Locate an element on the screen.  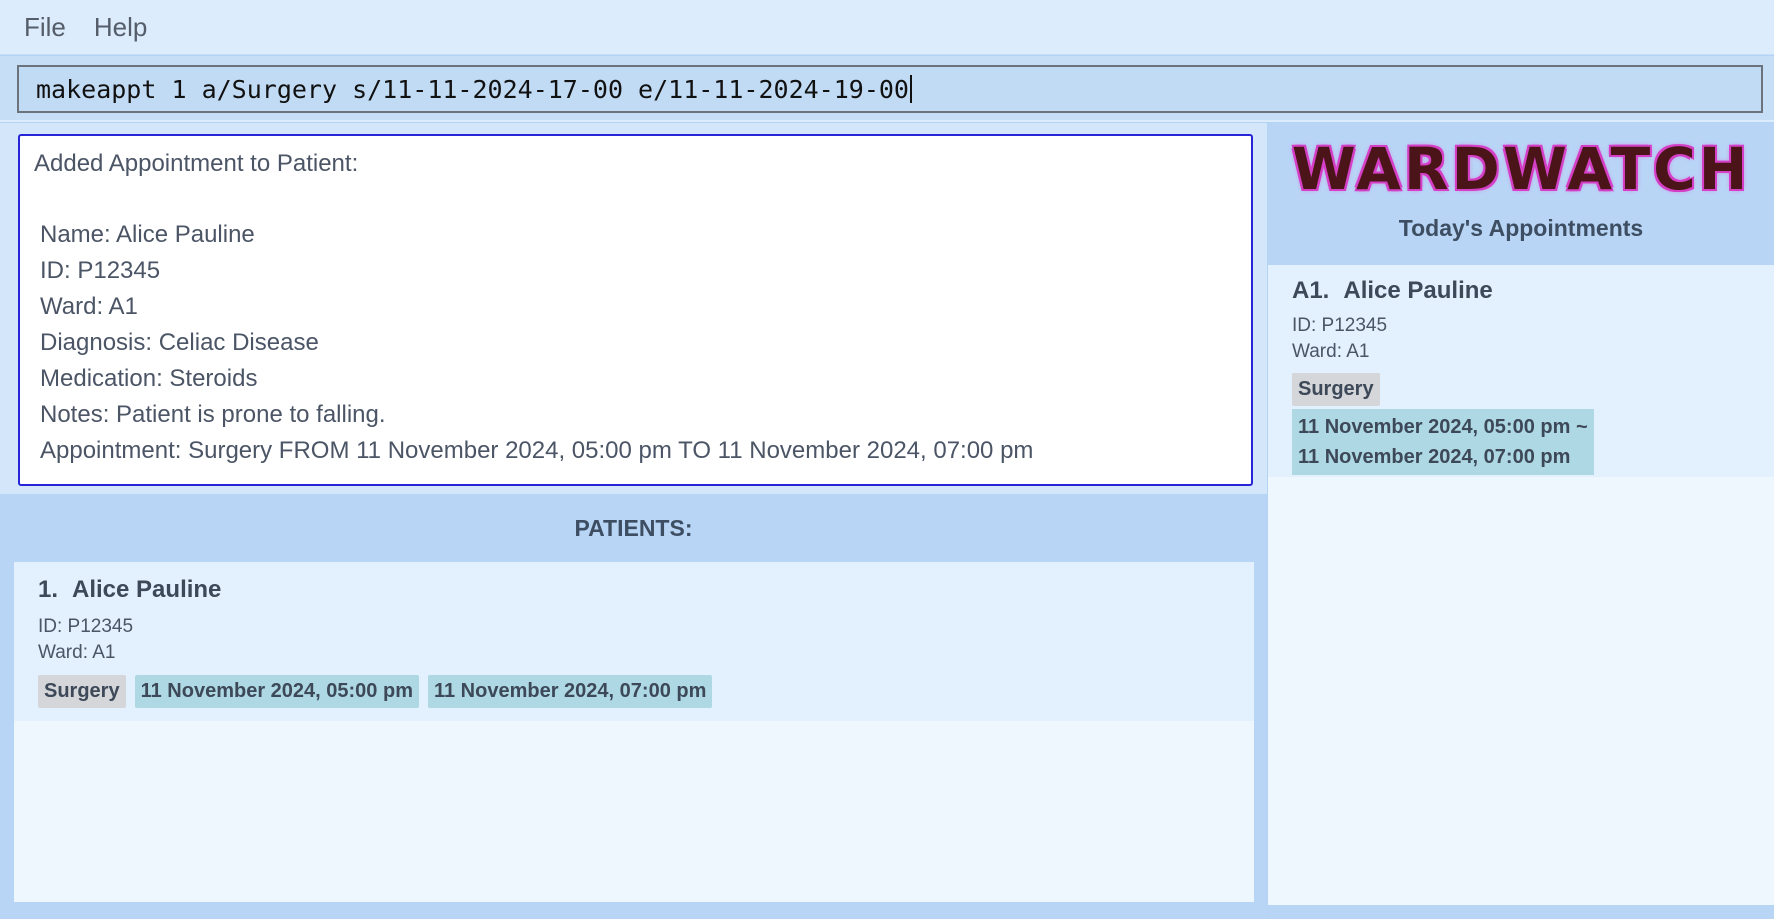
patients-title: PATIENTS: is located at coordinates (633, 527).